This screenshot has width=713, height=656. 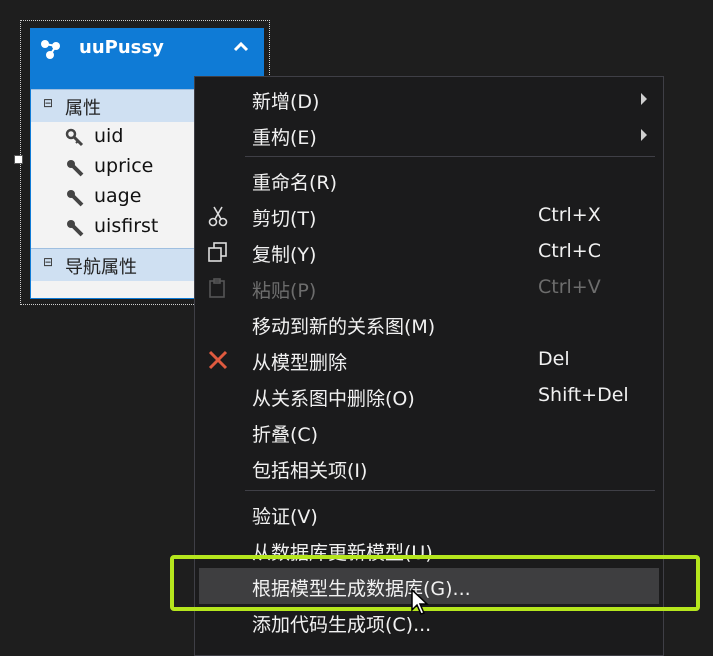 What do you see at coordinates (310, 471) in the screenshot?
I see `menu-item-label: 包括相关项(I)` at bounding box center [310, 471].